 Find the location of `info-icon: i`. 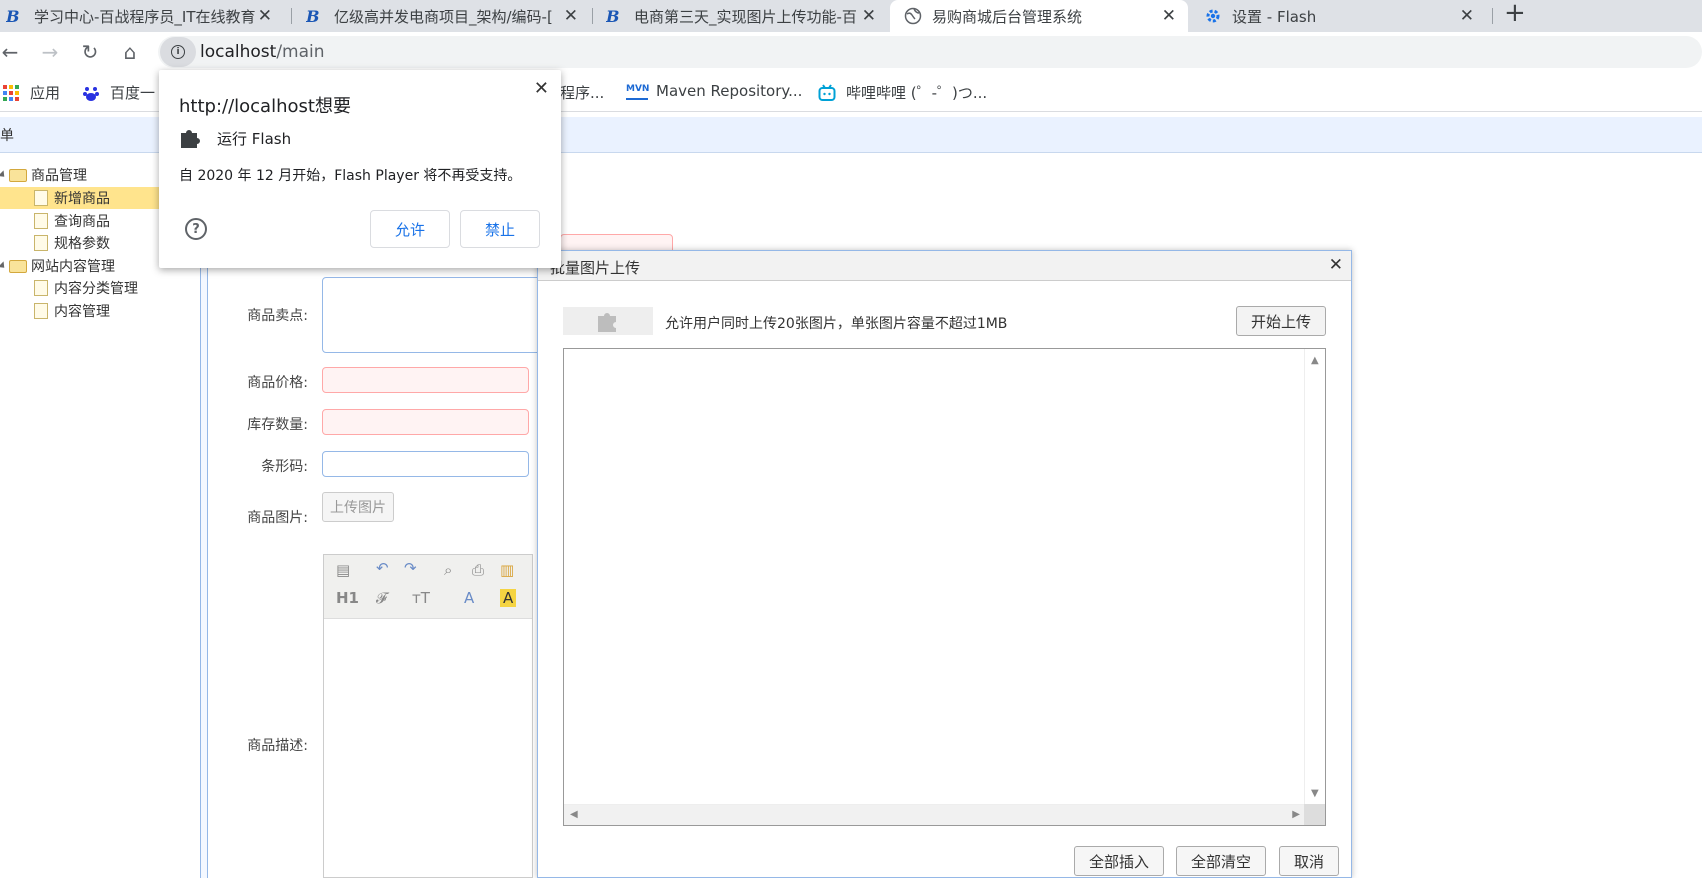

info-icon: i is located at coordinates (178, 52).